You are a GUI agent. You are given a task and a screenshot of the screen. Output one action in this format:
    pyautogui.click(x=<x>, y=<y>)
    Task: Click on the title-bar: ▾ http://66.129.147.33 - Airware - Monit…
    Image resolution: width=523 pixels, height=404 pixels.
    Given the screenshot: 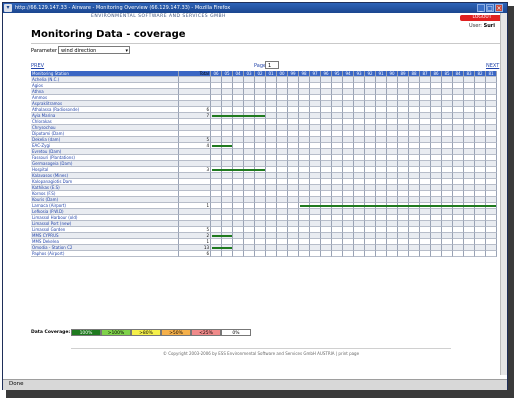 What is the action you would take?
    pyautogui.click(x=255, y=8)
    